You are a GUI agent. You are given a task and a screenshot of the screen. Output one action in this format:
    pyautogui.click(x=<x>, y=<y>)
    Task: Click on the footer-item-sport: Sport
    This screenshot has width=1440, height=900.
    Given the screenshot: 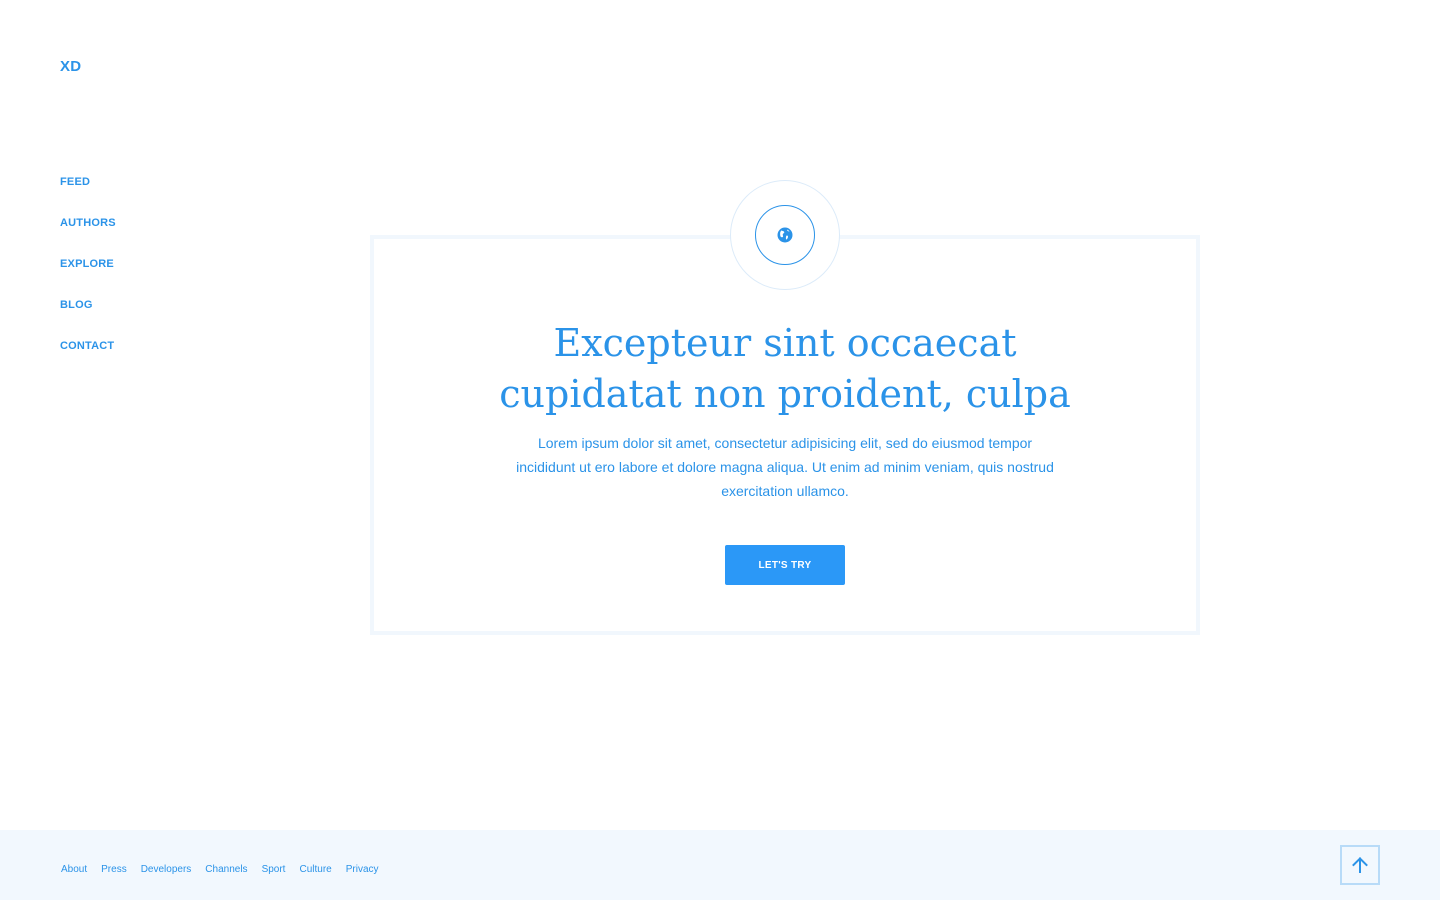 What is the action you would take?
    pyautogui.click(x=274, y=868)
    